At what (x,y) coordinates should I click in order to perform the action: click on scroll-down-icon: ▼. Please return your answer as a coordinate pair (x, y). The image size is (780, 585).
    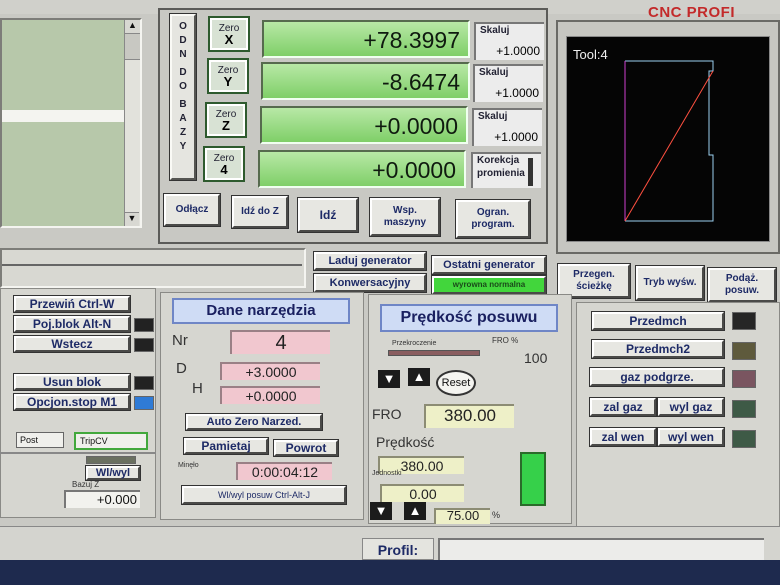
    Looking at the image, I should click on (132, 219).